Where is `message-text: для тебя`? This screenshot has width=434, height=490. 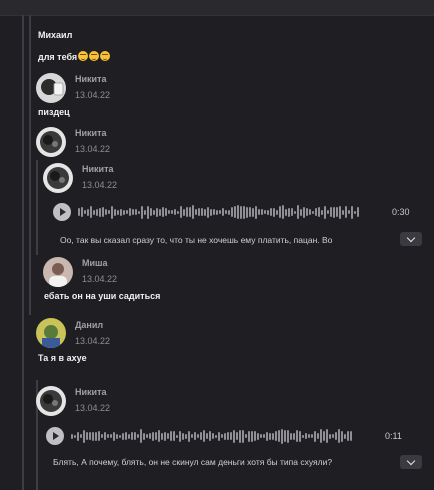 message-text: для тебя is located at coordinates (74, 56).